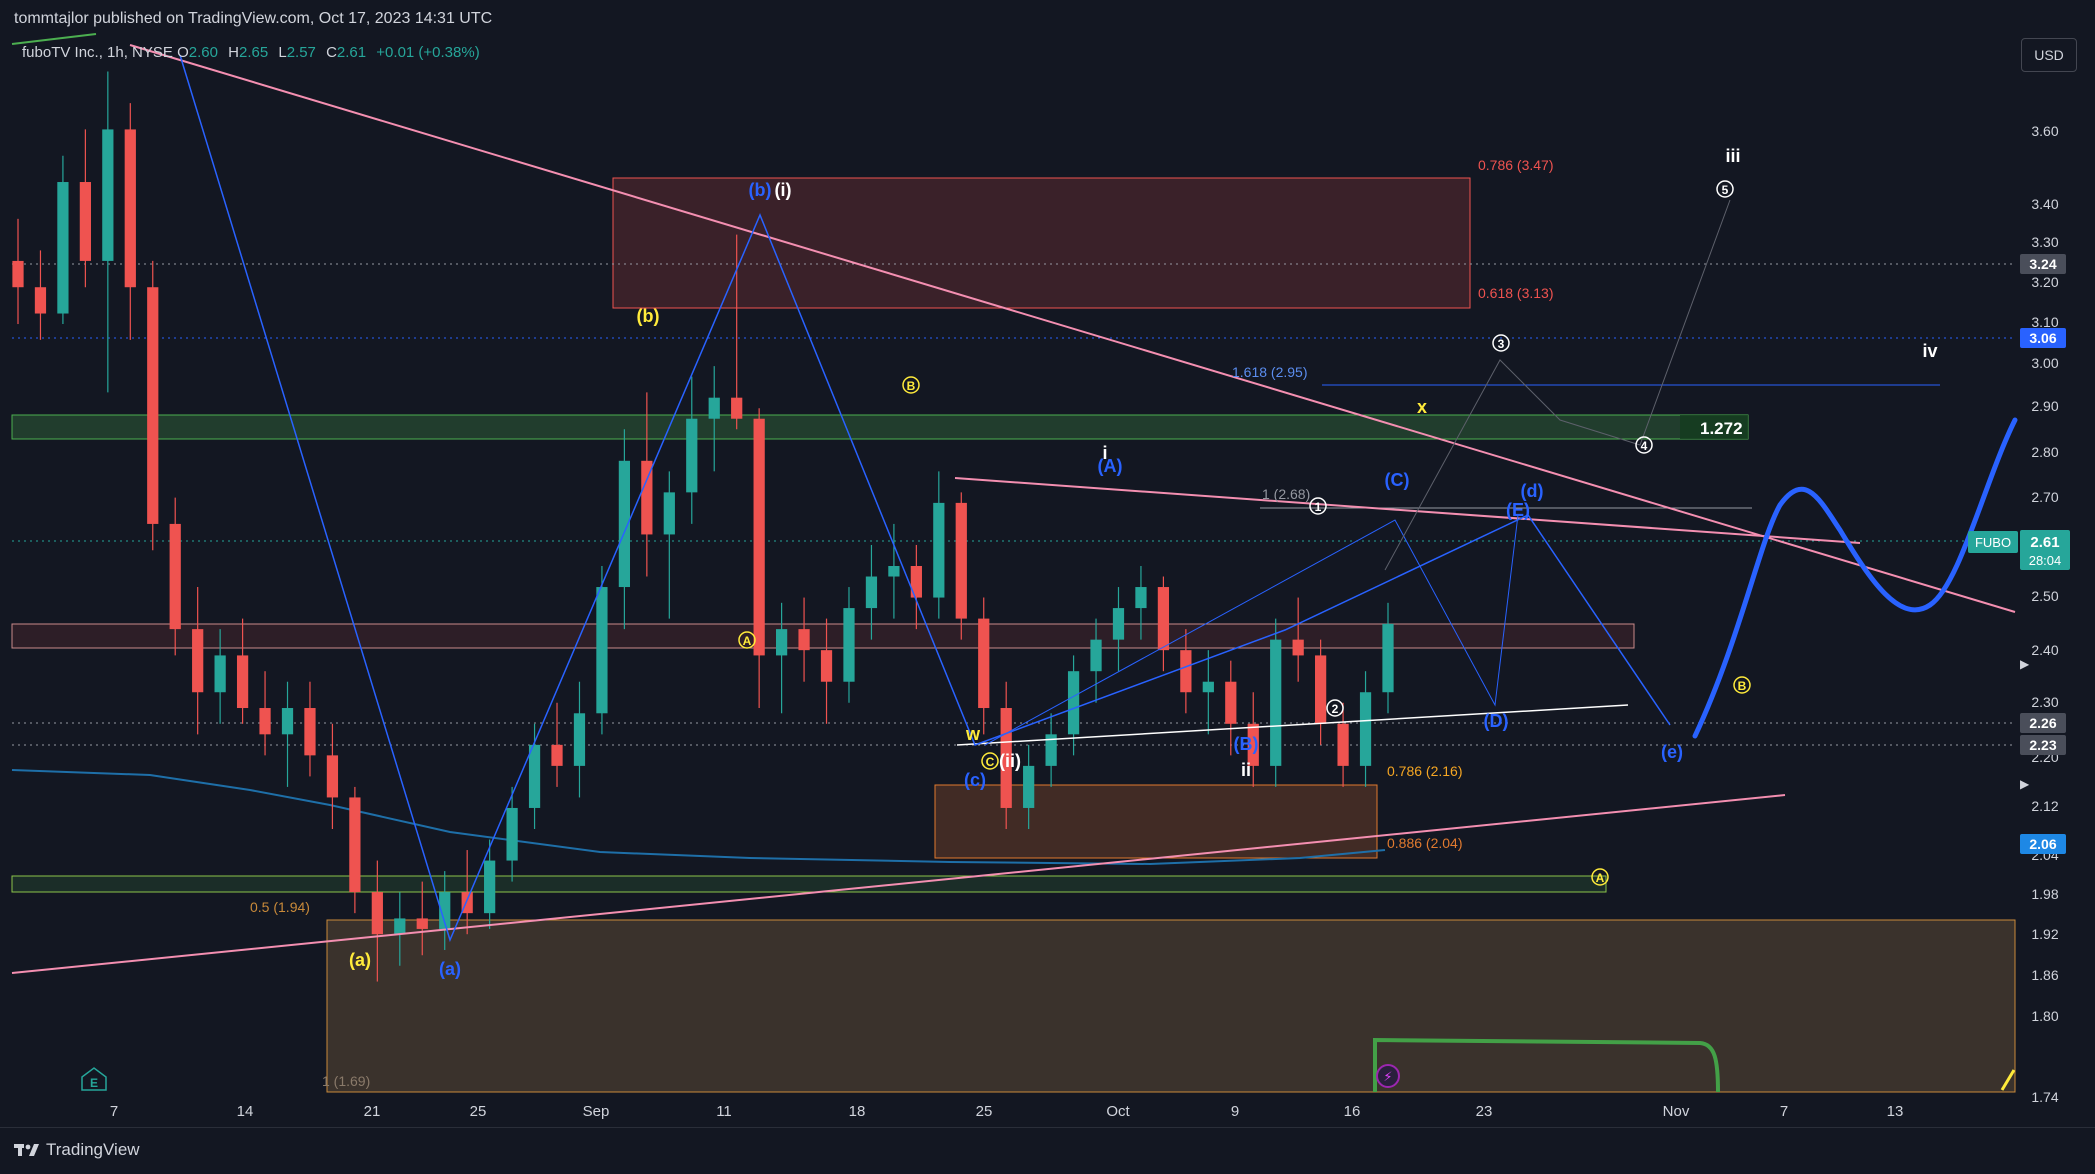 The image size is (2095, 1174). What do you see at coordinates (1010, 761) in the screenshot?
I see `wave-label: (ii)` at bounding box center [1010, 761].